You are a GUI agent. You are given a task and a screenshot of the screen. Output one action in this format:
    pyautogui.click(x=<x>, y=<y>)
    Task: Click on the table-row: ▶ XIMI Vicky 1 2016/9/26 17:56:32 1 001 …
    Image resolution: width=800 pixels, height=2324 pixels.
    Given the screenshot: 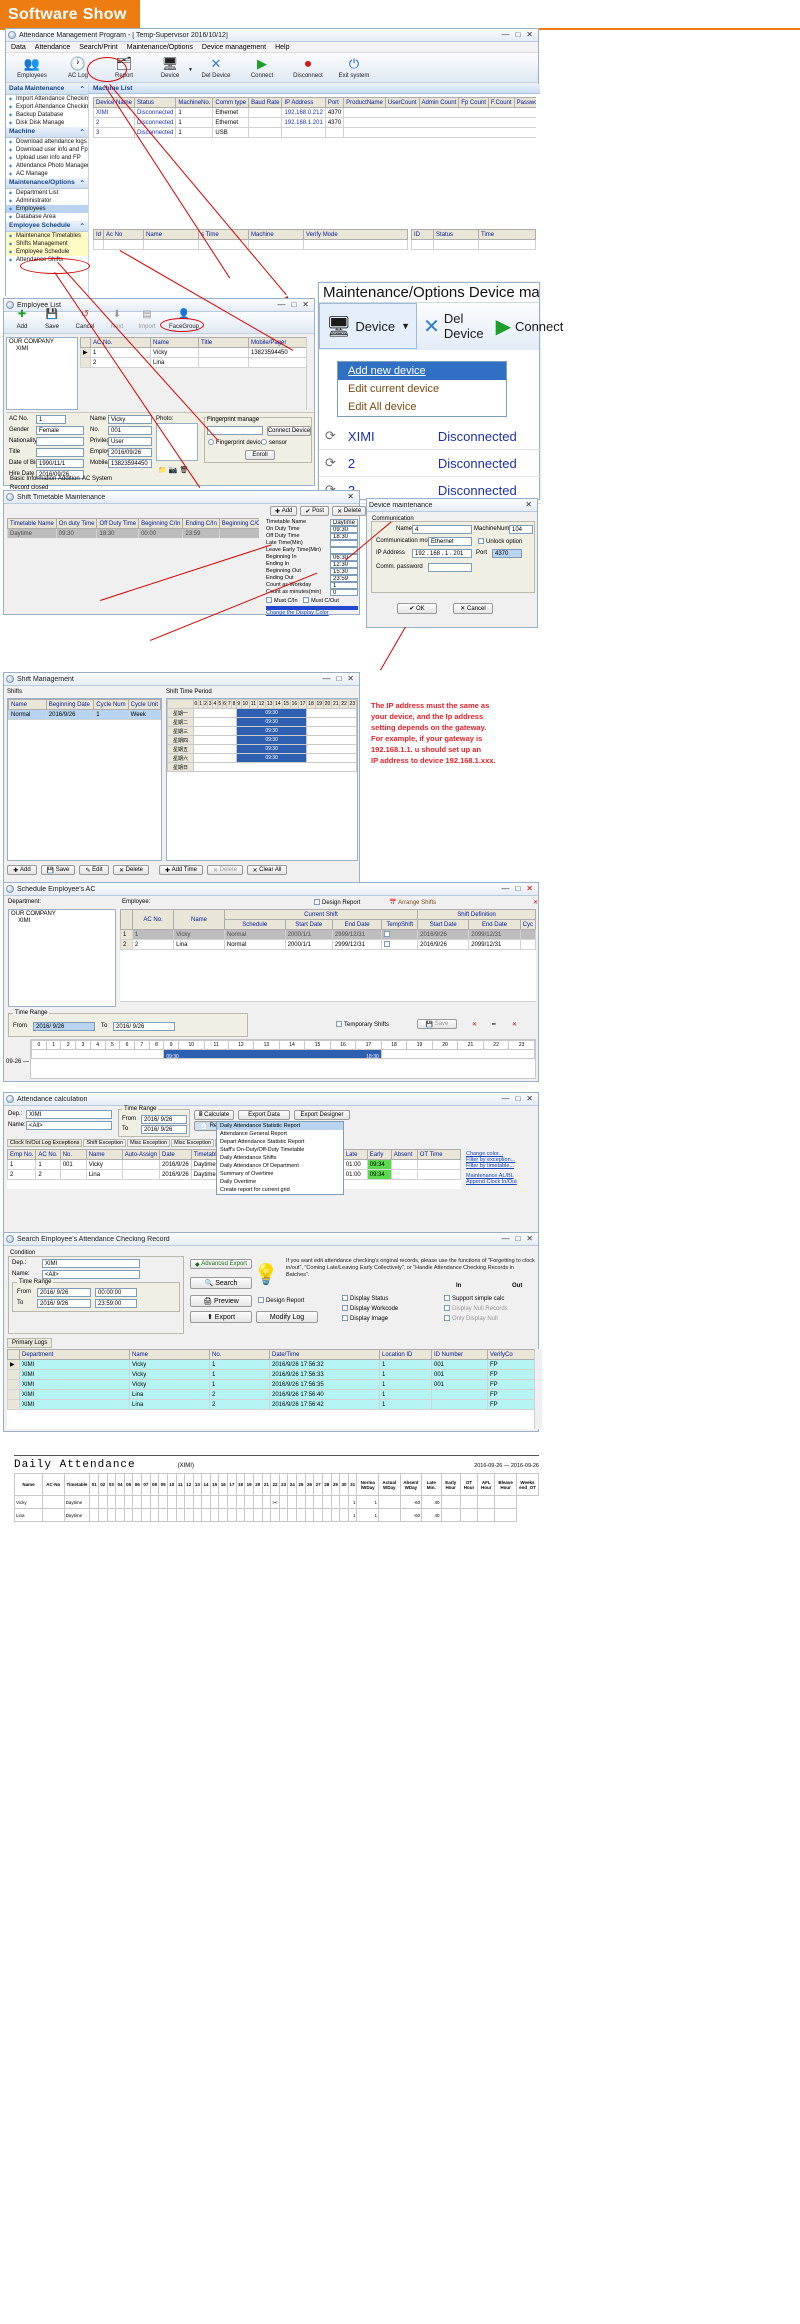 What is the action you would take?
    pyautogui.click(x=272, y=1364)
    